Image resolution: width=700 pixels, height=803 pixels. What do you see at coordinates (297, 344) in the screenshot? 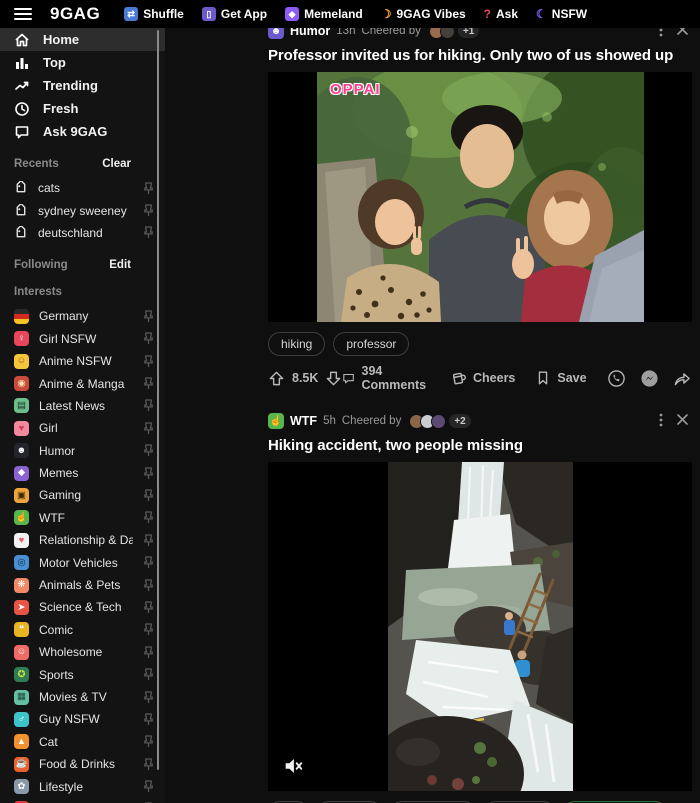
I see `post-tag: hiking` at bounding box center [297, 344].